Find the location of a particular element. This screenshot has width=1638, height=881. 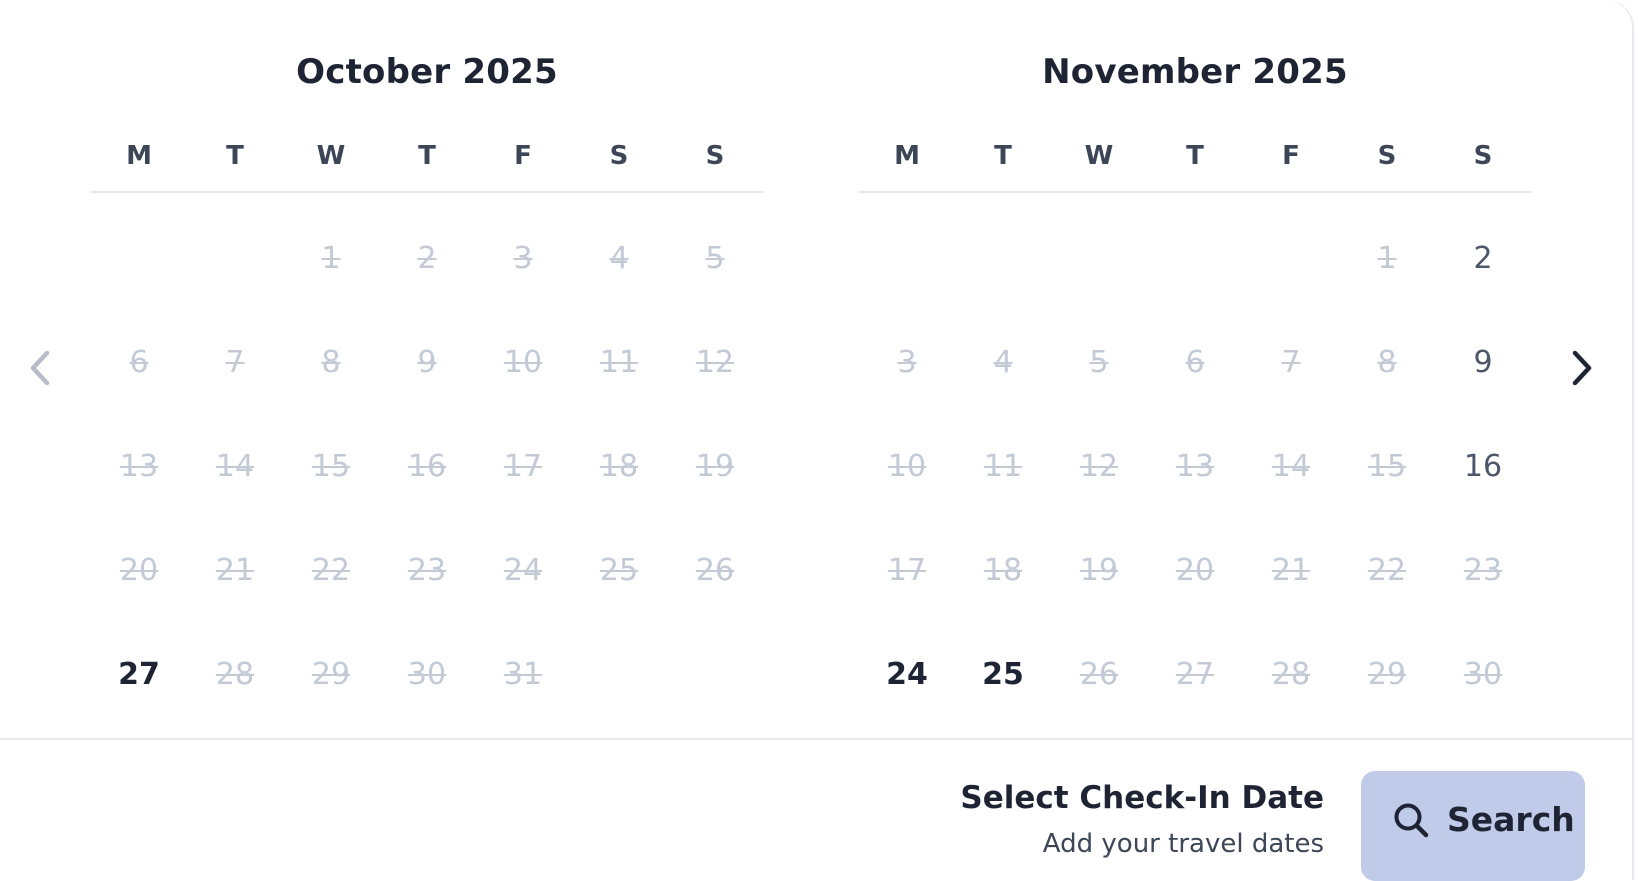

week-row: 10 11 12 13 14 15 16 is located at coordinates (1195, 467).